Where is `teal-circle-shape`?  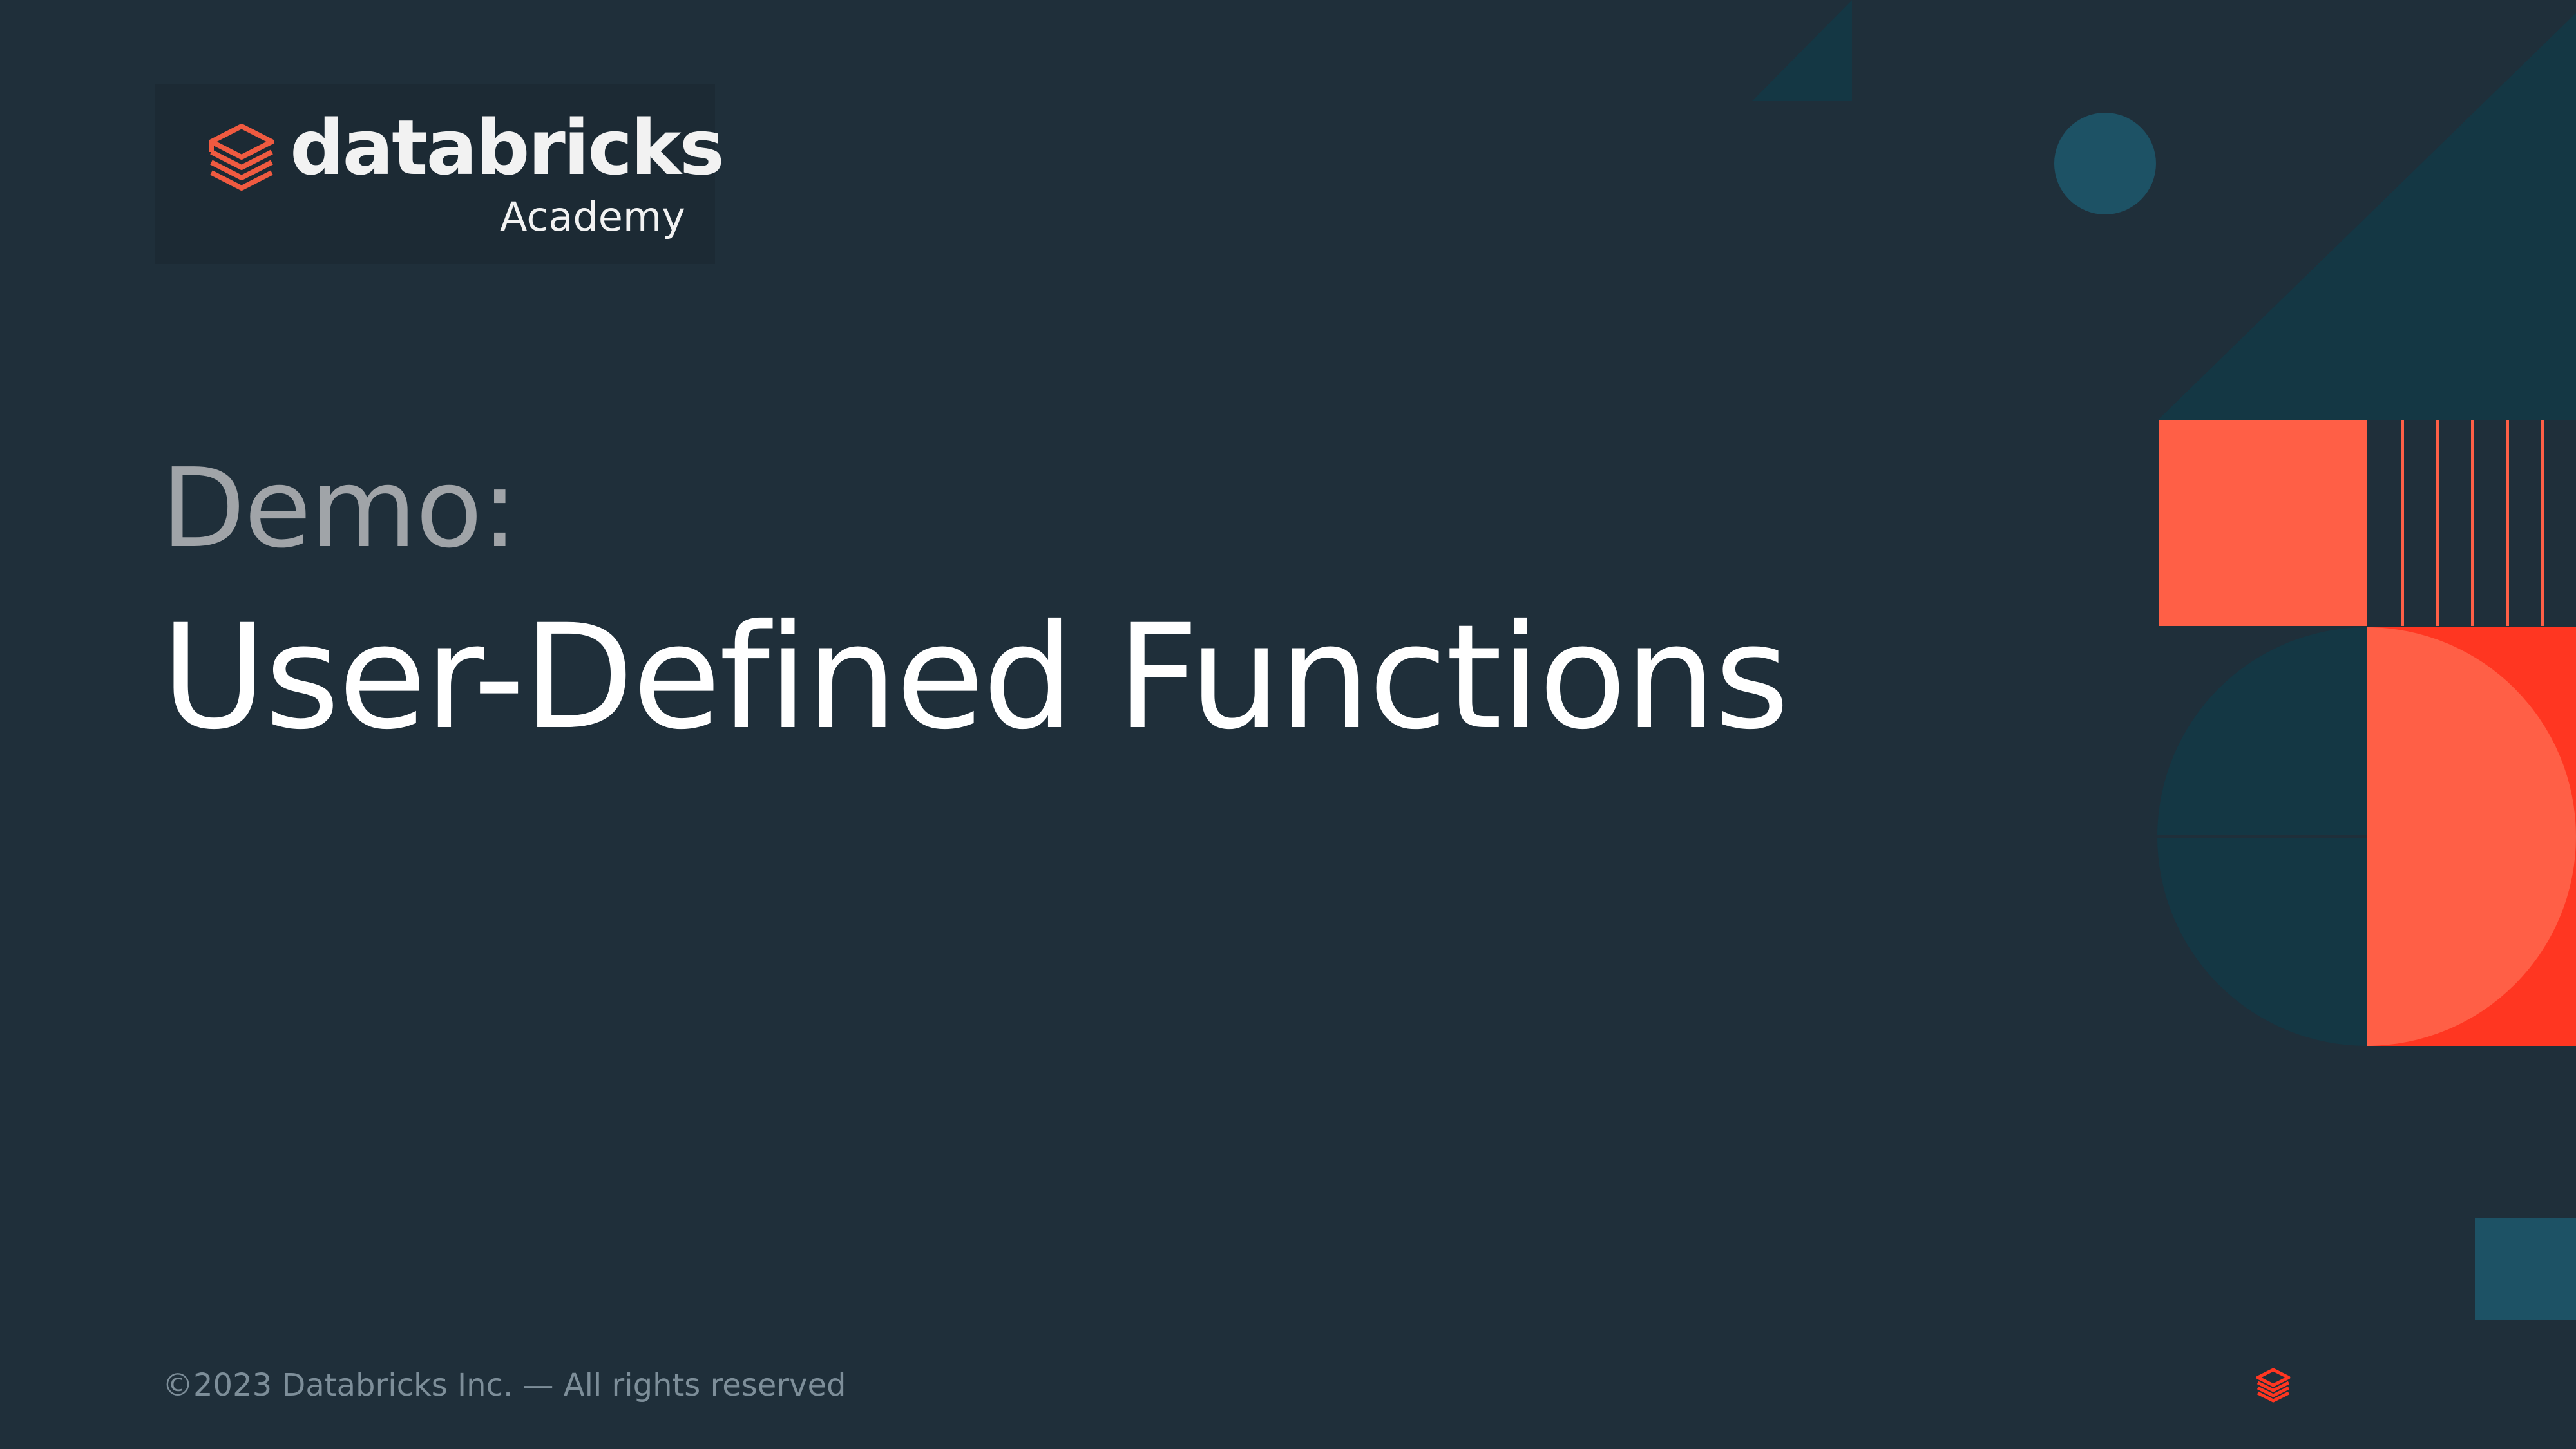
teal-circle-shape is located at coordinates (2105, 163).